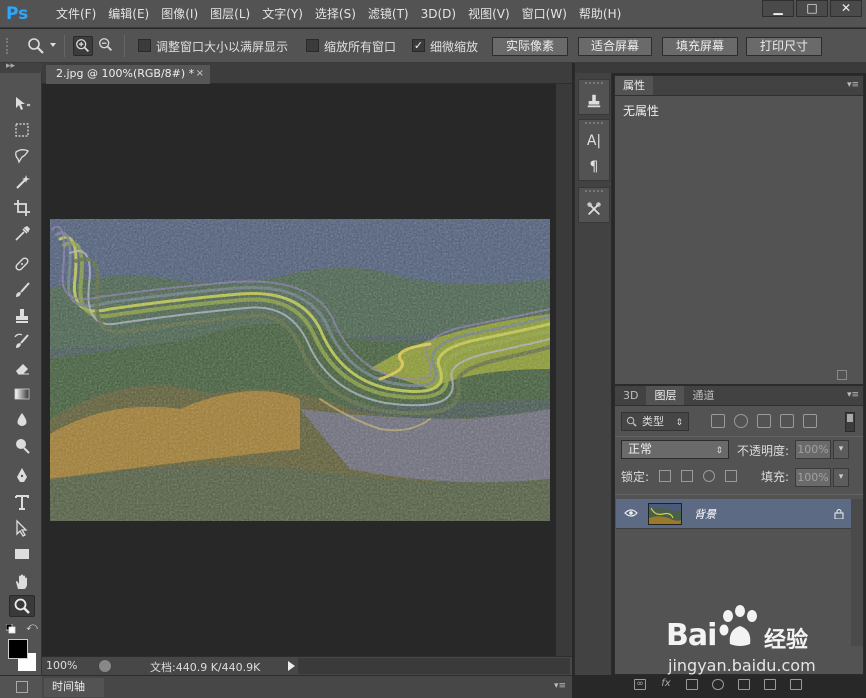  What do you see at coordinates (22, 156) in the screenshot?
I see `lasso-icon` at bounding box center [22, 156].